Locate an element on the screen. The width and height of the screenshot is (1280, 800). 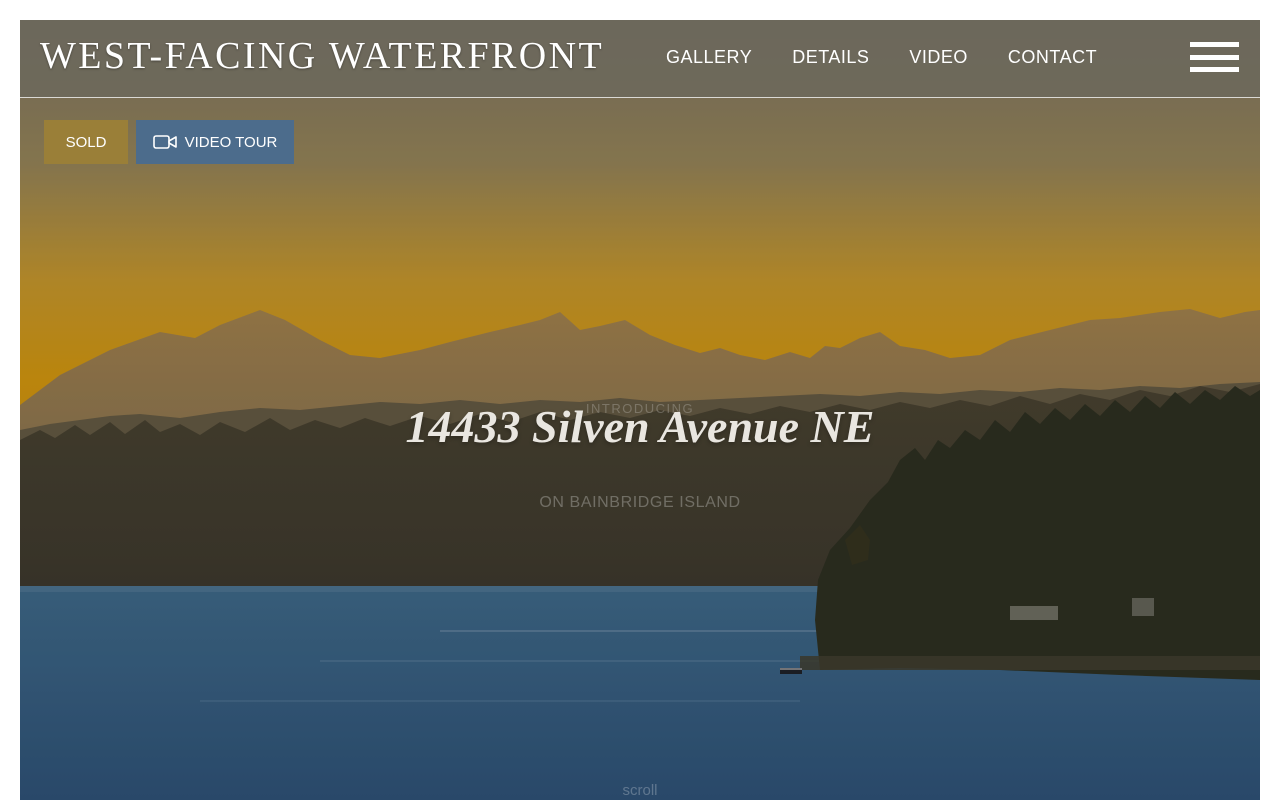
nav-details-link: DETAILS is located at coordinates (830, 57).